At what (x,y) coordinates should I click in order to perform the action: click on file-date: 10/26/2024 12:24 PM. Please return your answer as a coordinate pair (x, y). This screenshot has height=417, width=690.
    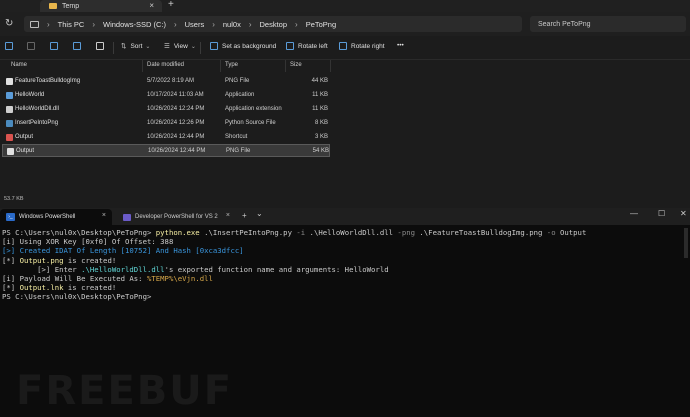
    Looking at the image, I should click on (176, 109).